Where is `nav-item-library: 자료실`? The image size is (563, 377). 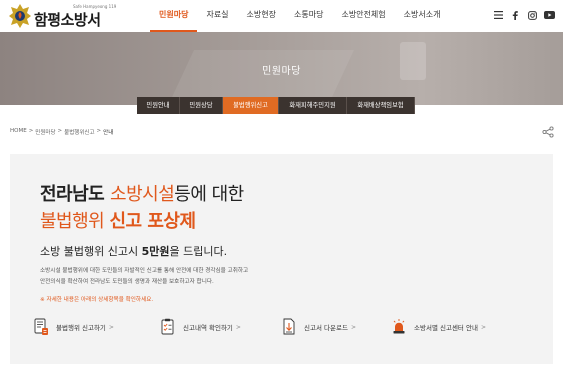 nav-item-library: 자료실 is located at coordinates (217, 16).